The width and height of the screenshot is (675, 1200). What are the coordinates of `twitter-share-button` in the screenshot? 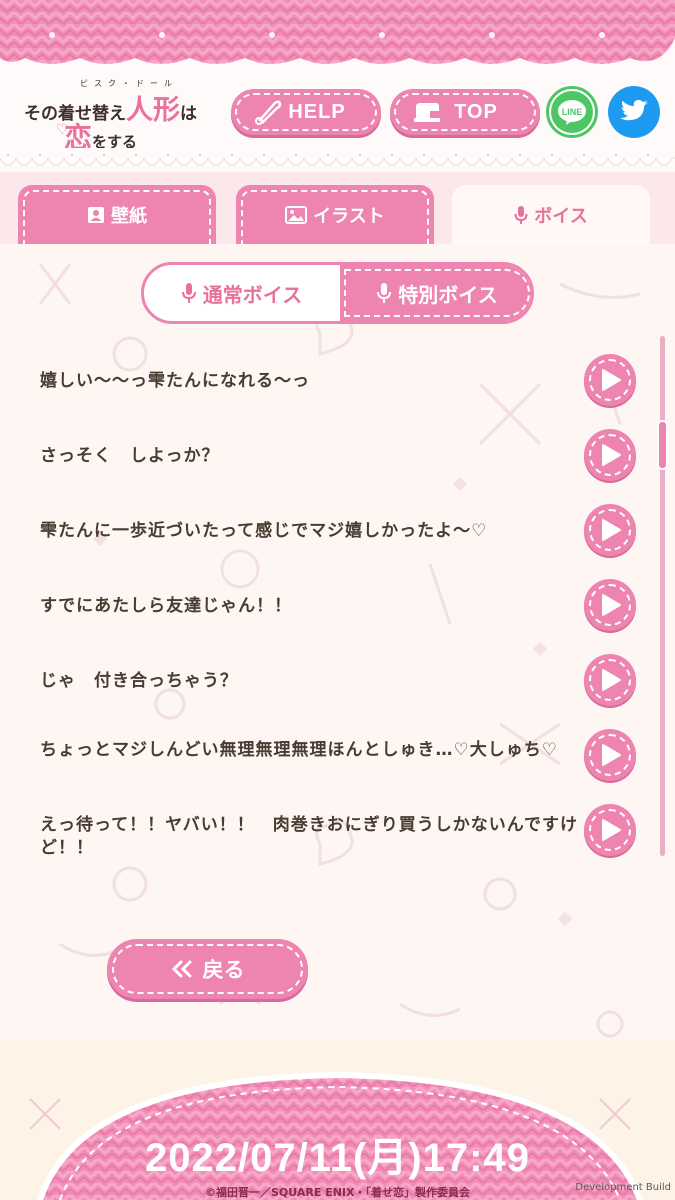 It's located at (634, 112).